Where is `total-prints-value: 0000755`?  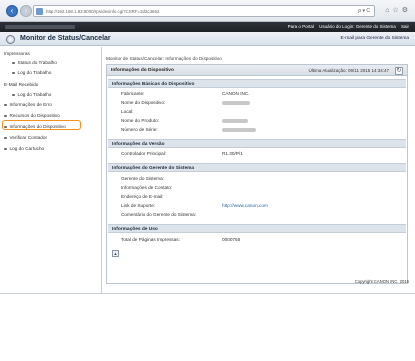
total-prints-value: 0000755 is located at coordinates (231, 239).